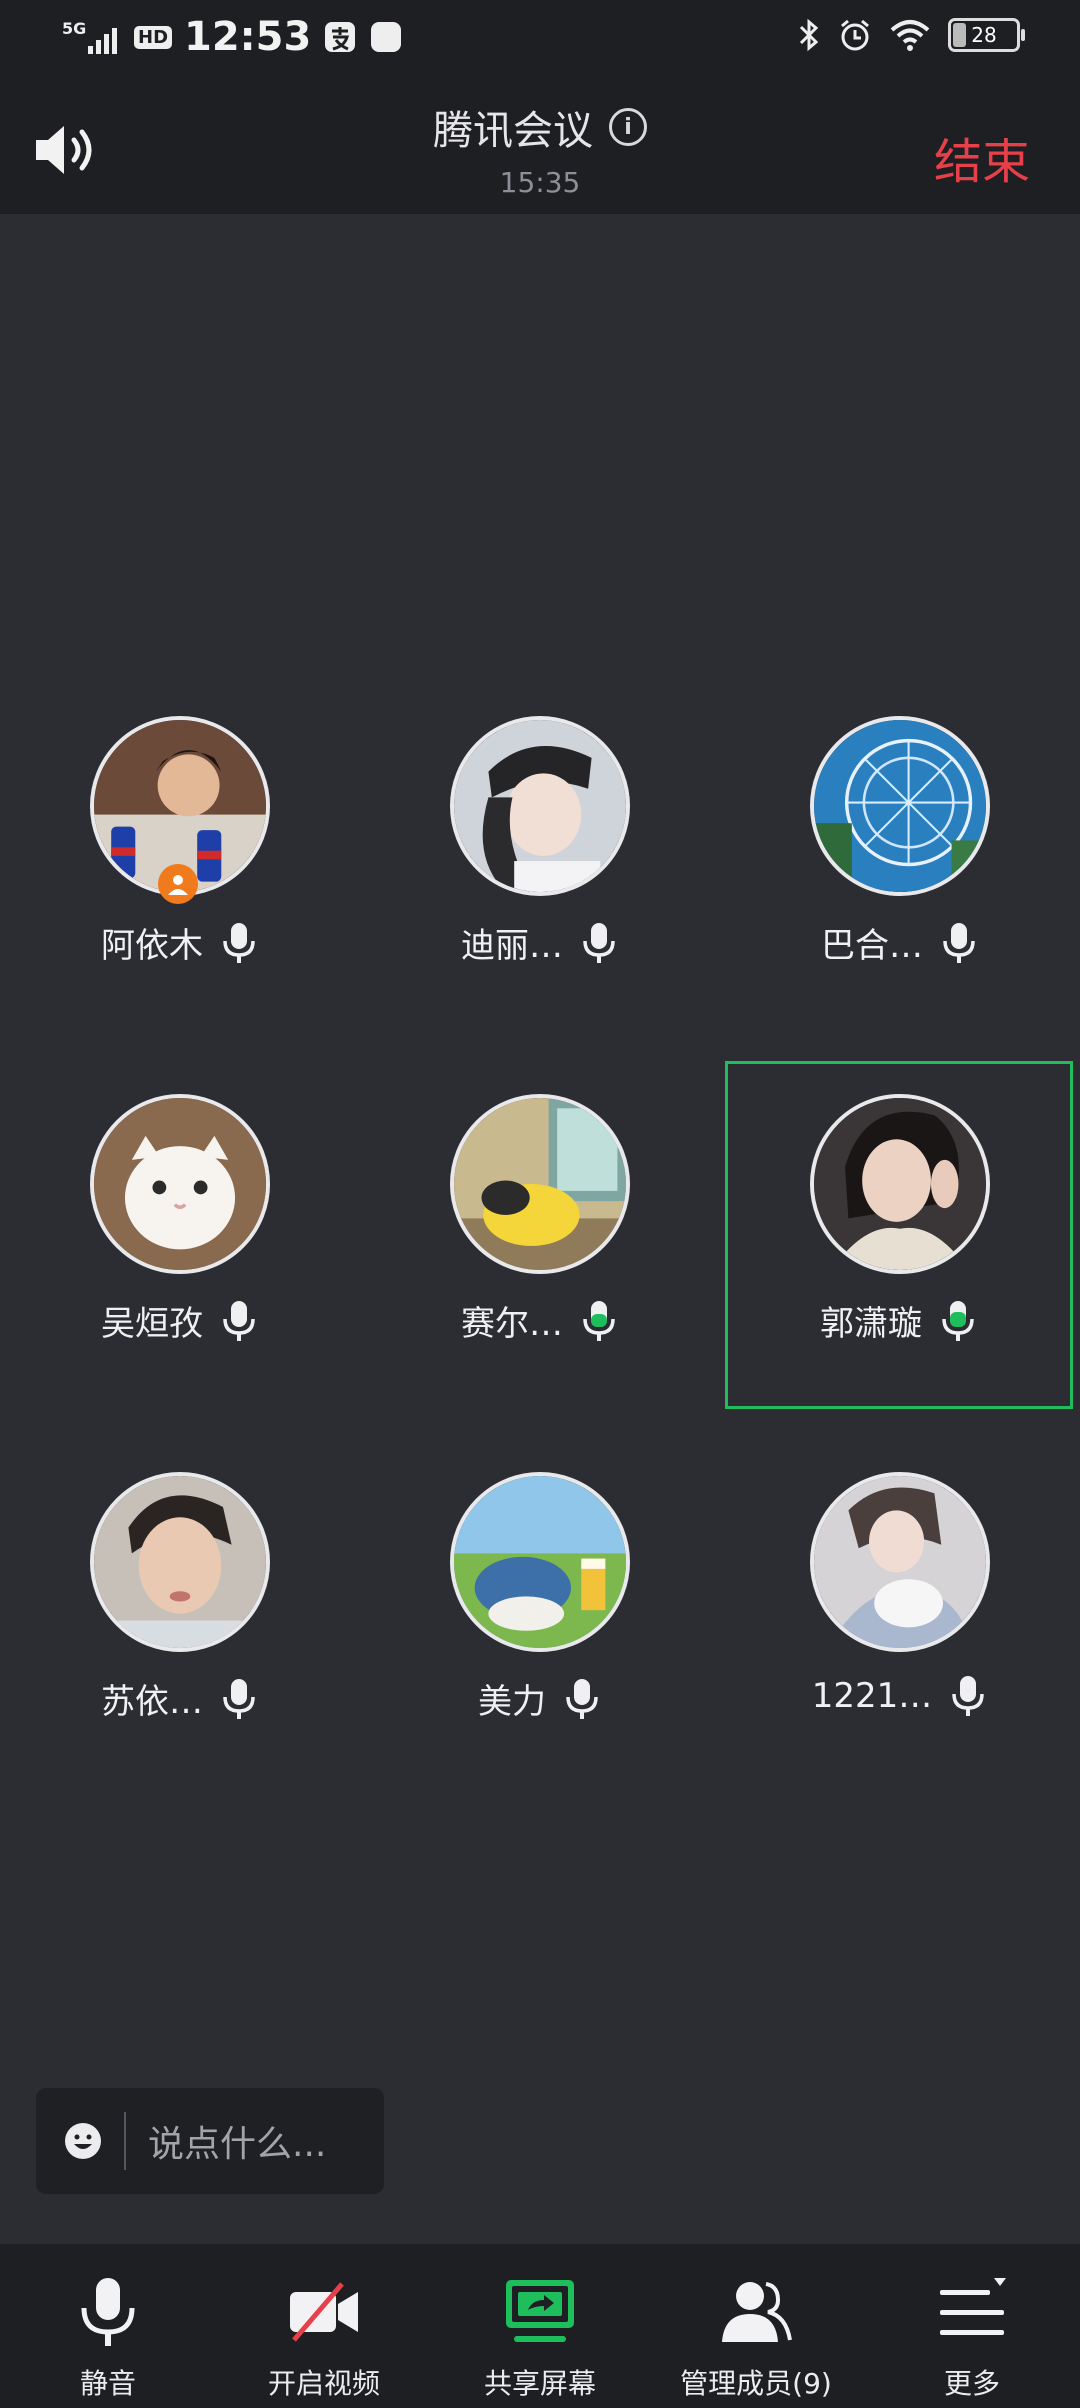  What do you see at coordinates (973, 2306) in the screenshot?
I see `menu-icon` at bounding box center [973, 2306].